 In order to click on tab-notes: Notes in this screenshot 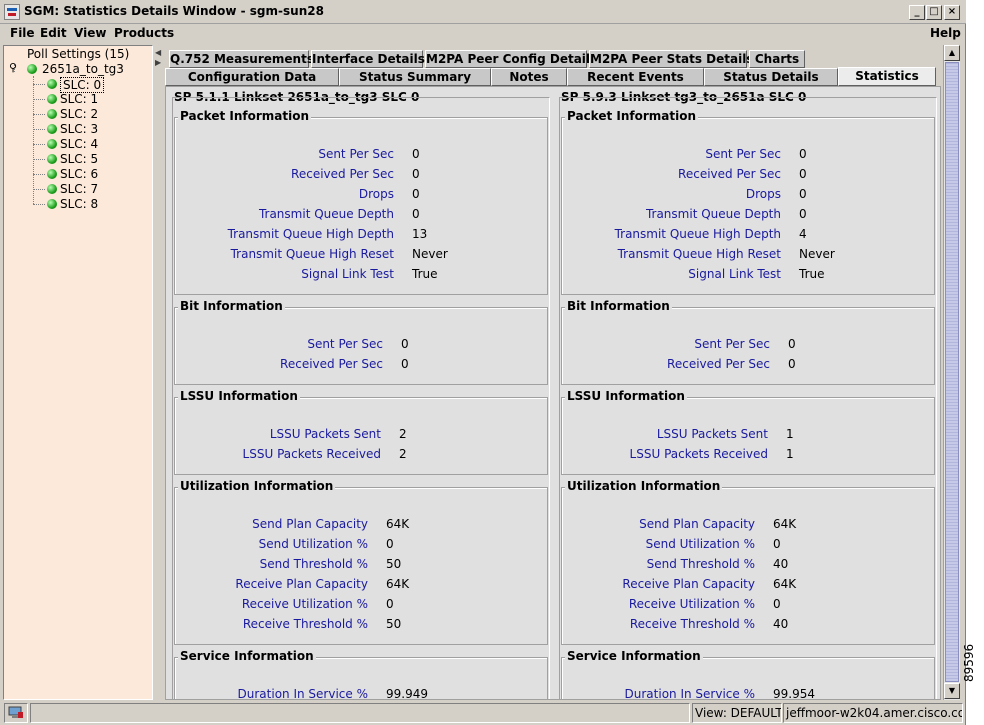, I will do `click(529, 77)`.